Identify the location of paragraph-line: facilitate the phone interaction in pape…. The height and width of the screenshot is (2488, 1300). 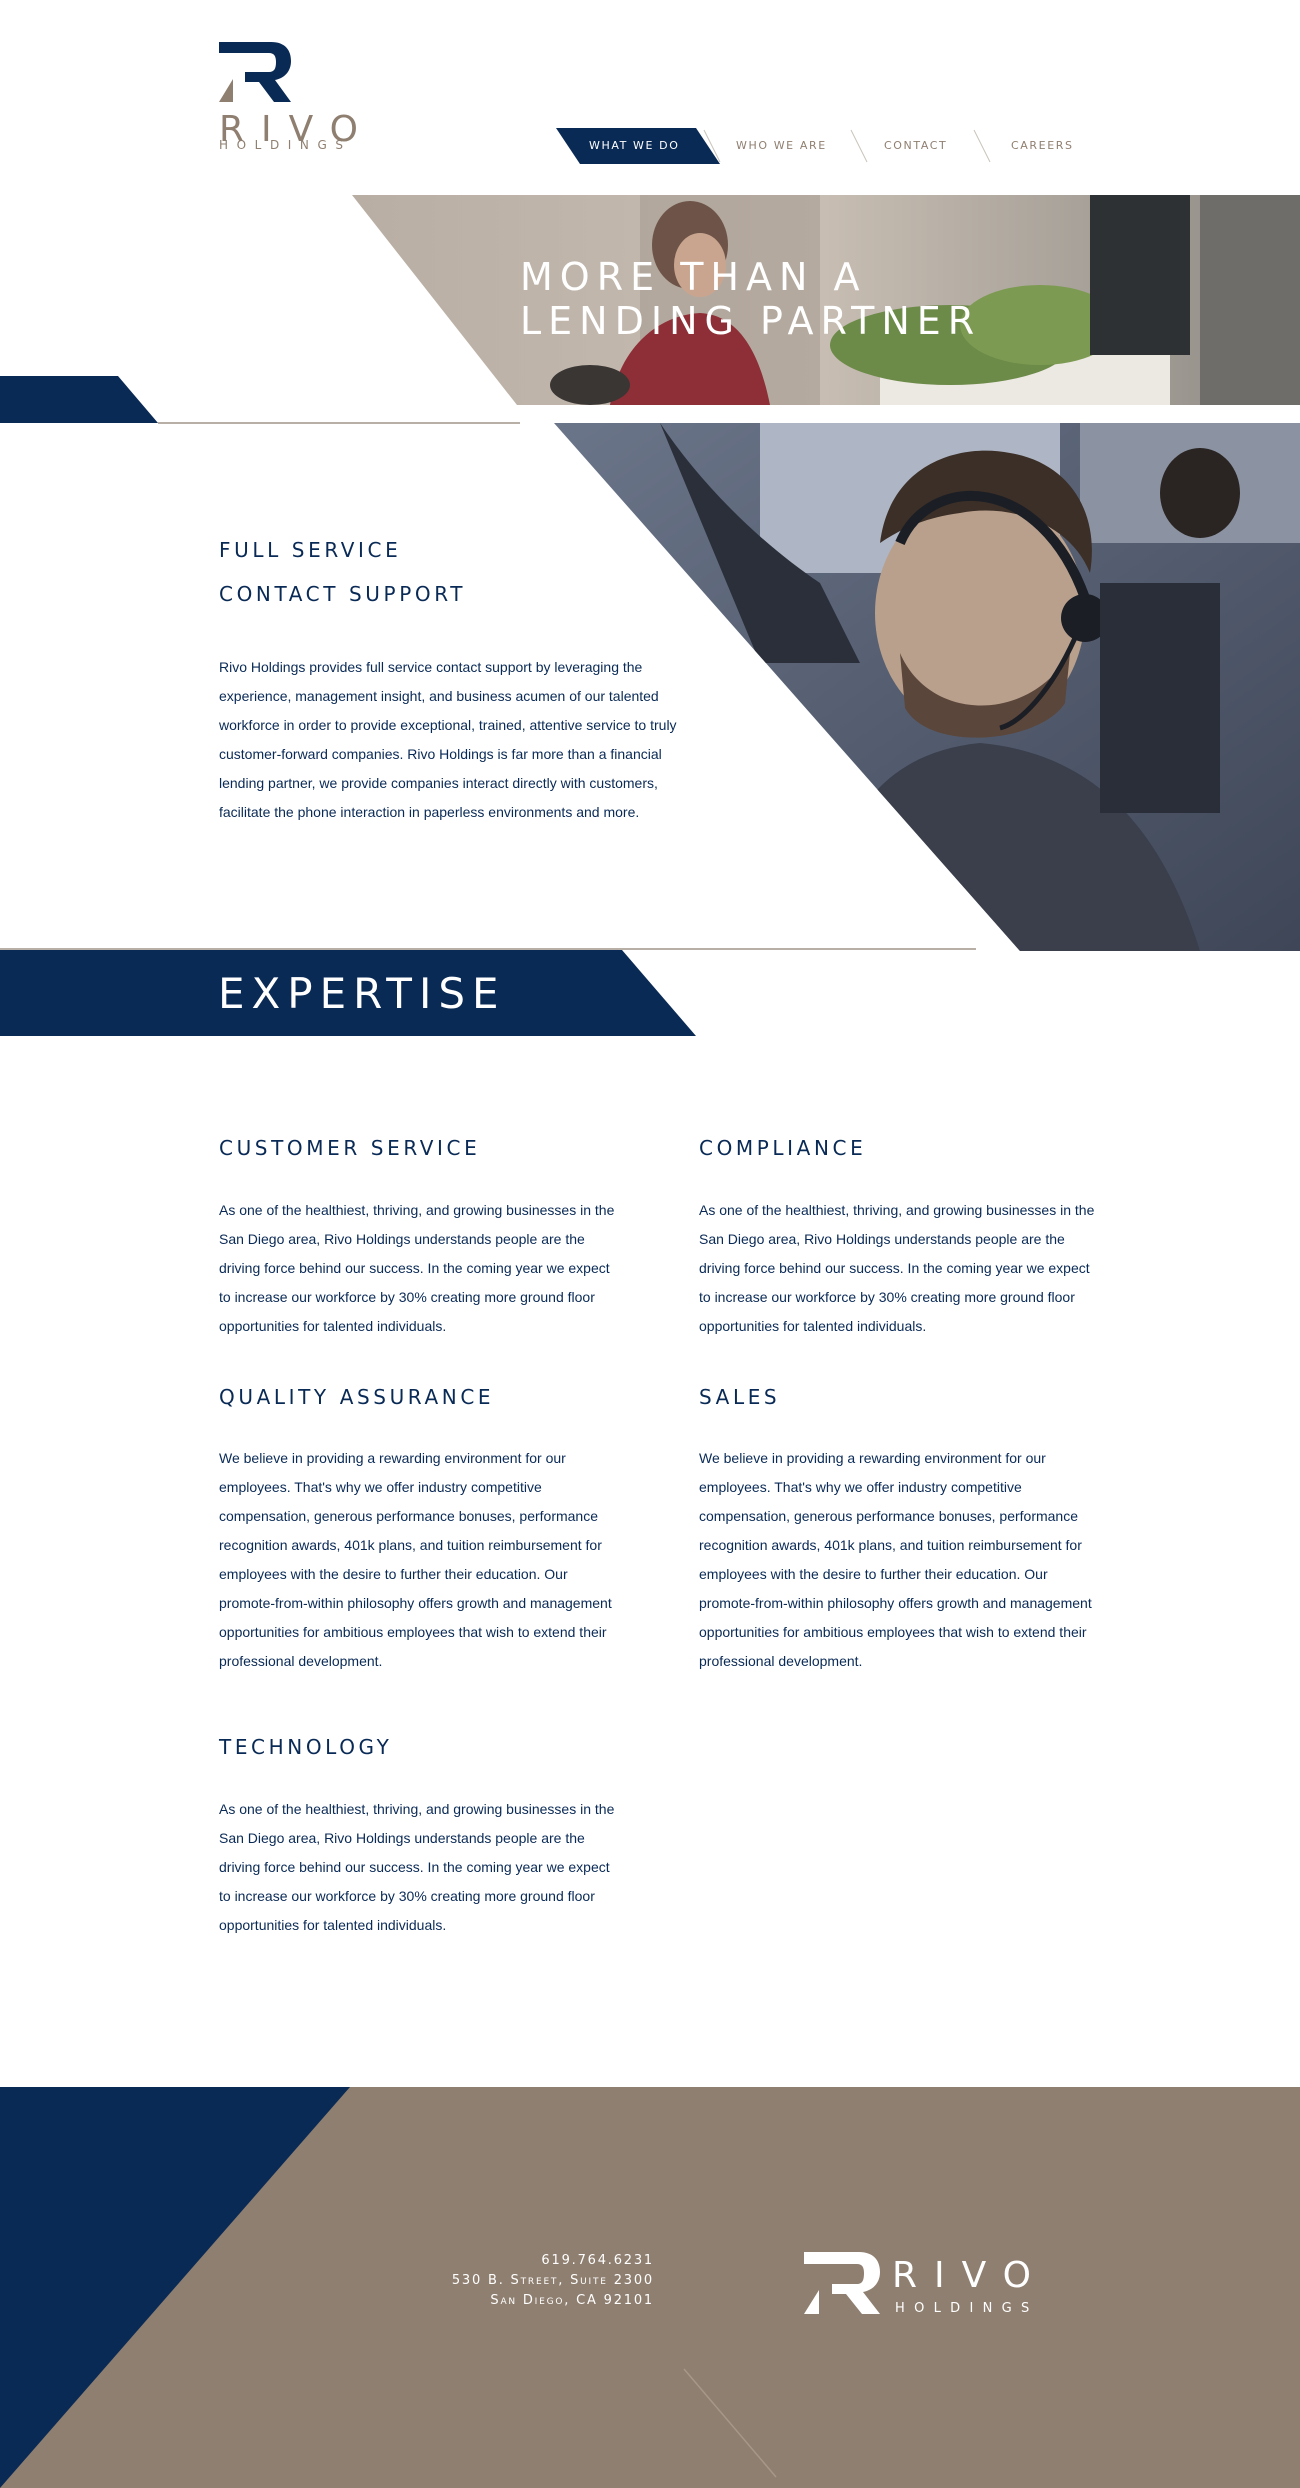
(429, 812).